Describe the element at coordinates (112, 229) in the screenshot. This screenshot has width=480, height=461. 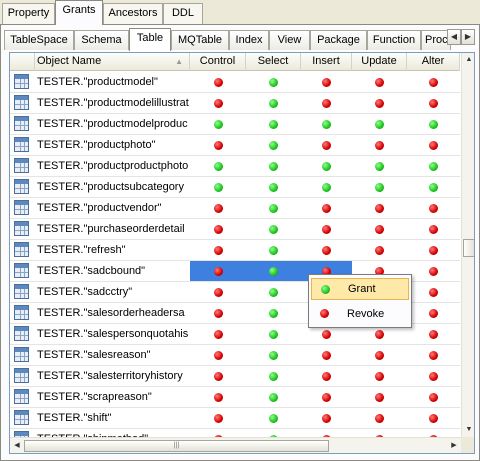
I see `object-name-cell: TESTER."purchaseorderdetail` at that location.